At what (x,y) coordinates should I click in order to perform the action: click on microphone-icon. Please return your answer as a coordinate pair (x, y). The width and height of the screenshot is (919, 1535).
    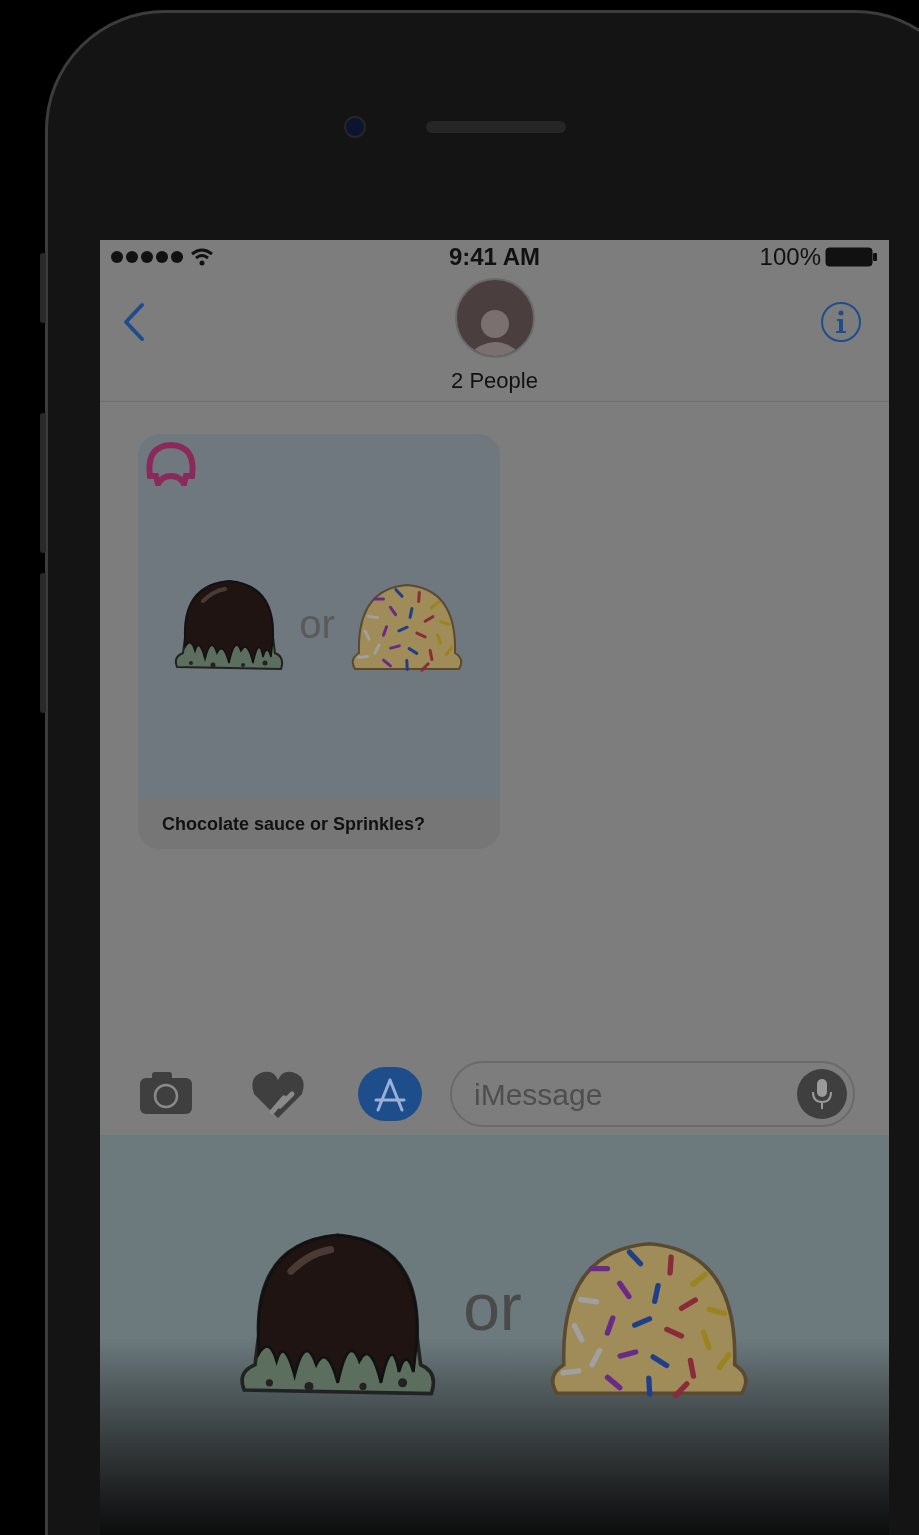
    Looking at the image, I should click on (822, 1094).